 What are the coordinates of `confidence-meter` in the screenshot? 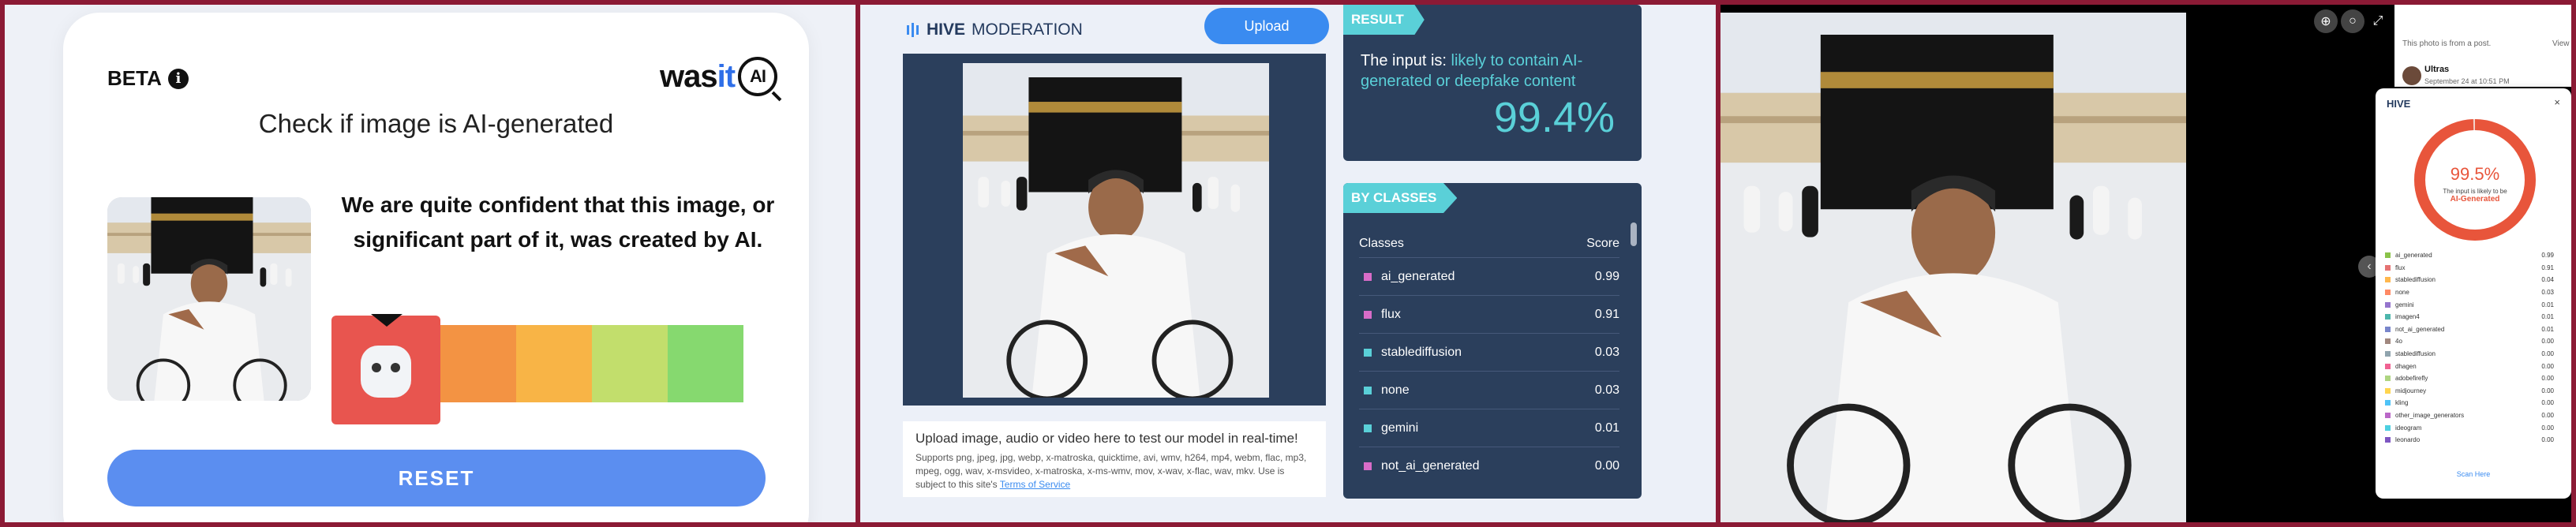 It's located at (538, 369).